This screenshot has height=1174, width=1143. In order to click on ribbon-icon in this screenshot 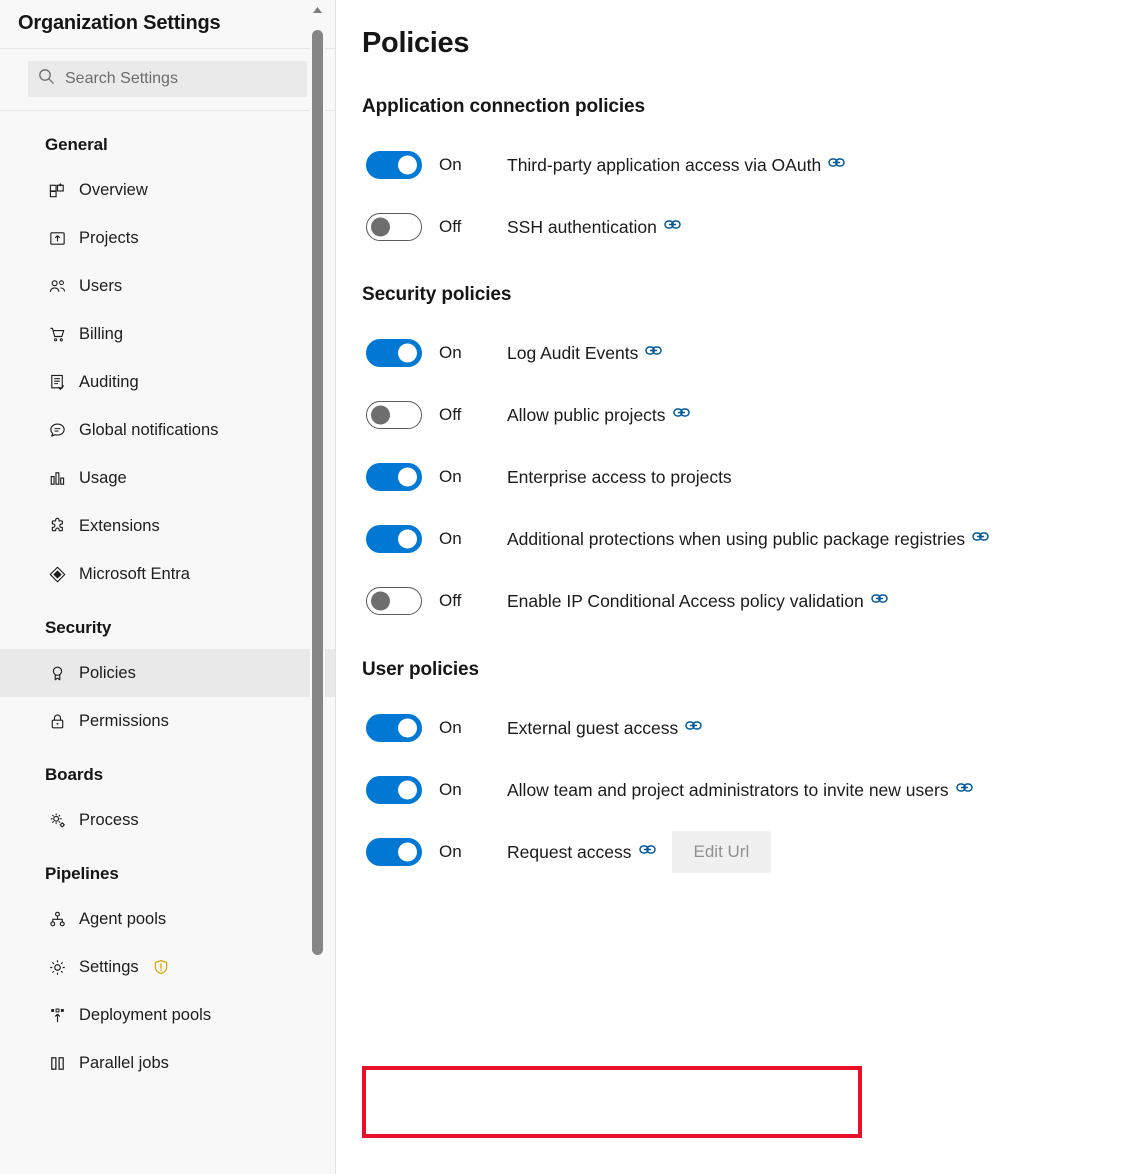, I will do `click(57, 673)`.